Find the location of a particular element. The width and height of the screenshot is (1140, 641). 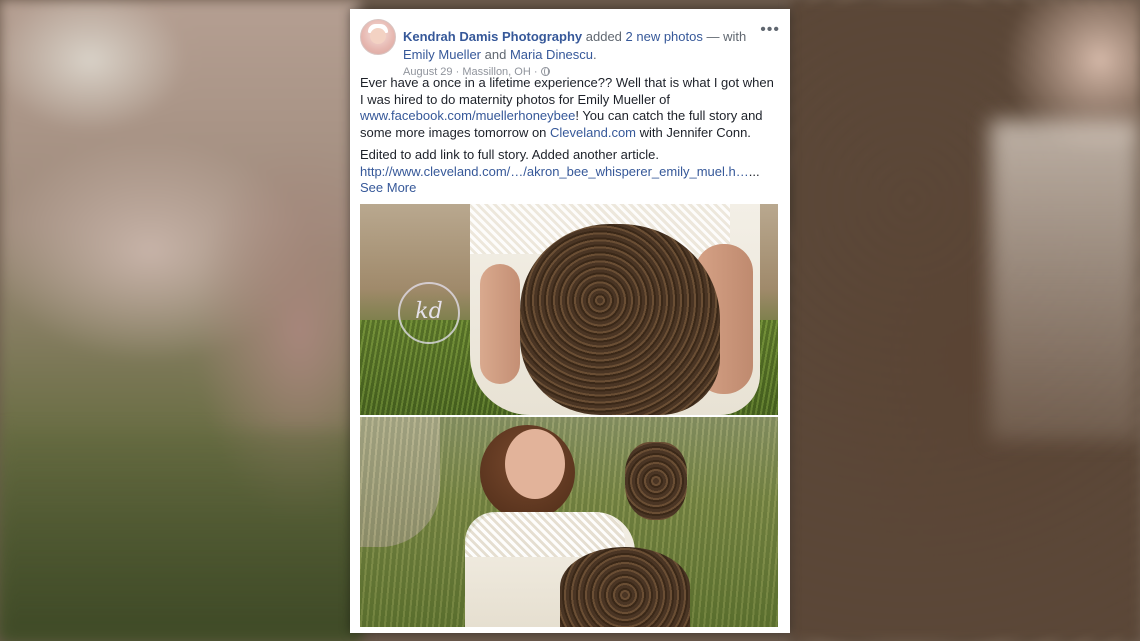

avatar-face is located at coordinates (378, 36).